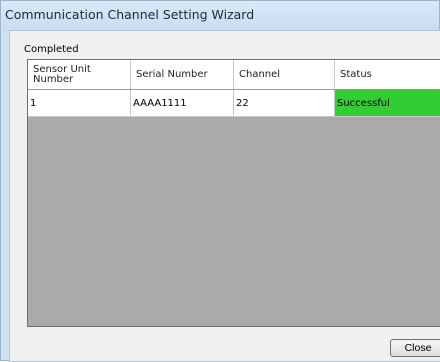 Image resolution: width=440 pixels, height=362 pixels. Describe the element at coordinates (182, 74) in the screenshot. I see `column-header-serial-number: Serial Number` at that location.